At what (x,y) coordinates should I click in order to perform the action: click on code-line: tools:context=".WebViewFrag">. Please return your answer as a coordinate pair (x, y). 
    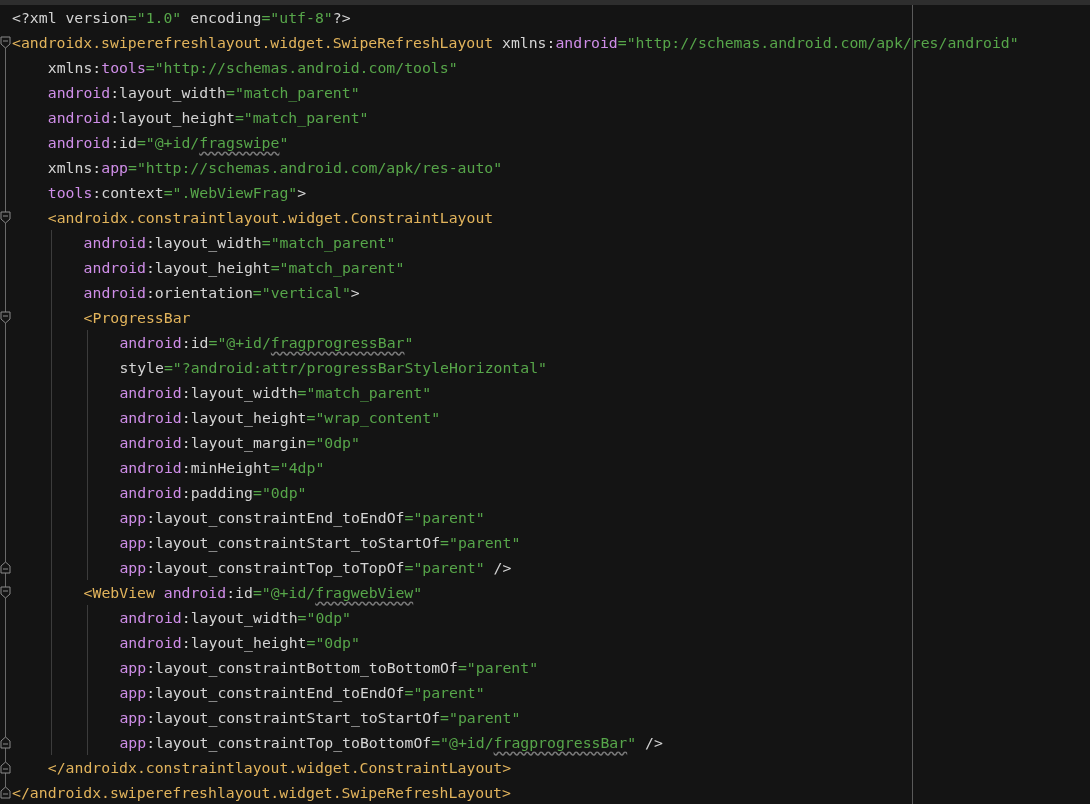
    Looking at the image, I should click on (177, 193).